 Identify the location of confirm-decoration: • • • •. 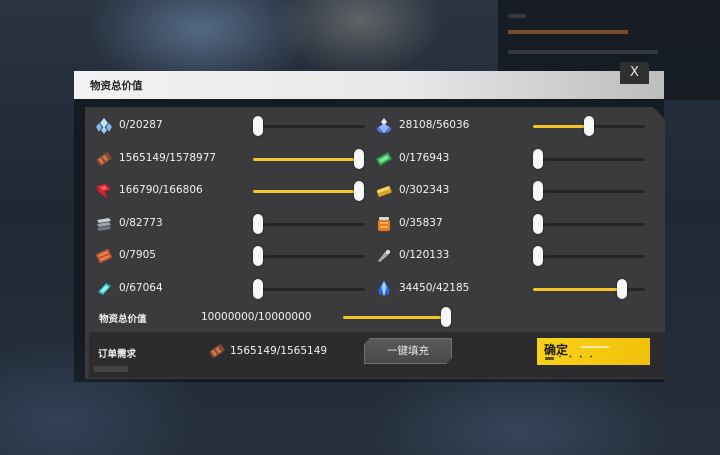
(577, 357).